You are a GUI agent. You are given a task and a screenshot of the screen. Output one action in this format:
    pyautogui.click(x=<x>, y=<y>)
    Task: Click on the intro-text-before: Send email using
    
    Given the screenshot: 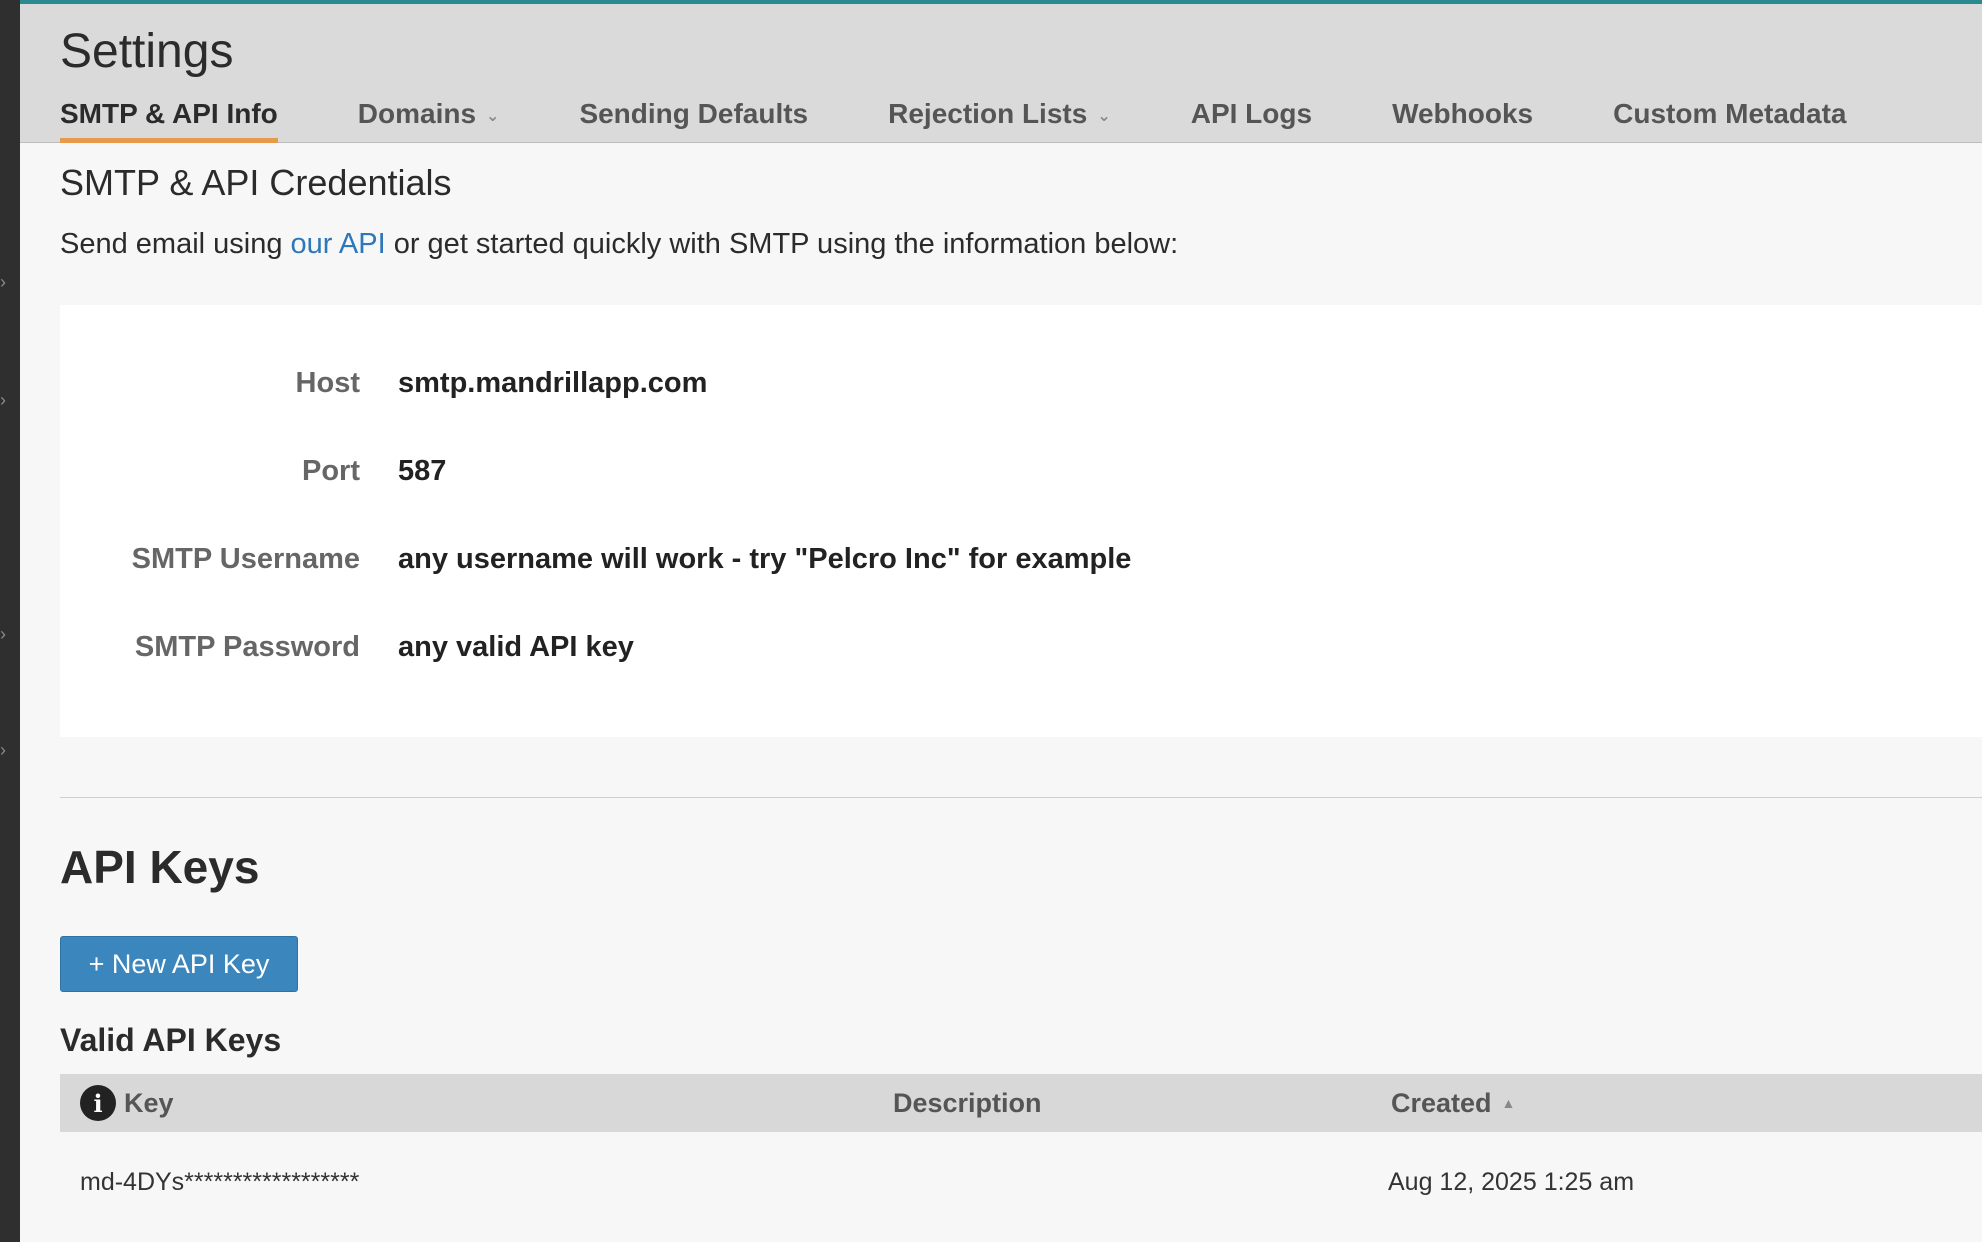 What is the action you would take?
    pyautogui.click(x=175, y=244)
    